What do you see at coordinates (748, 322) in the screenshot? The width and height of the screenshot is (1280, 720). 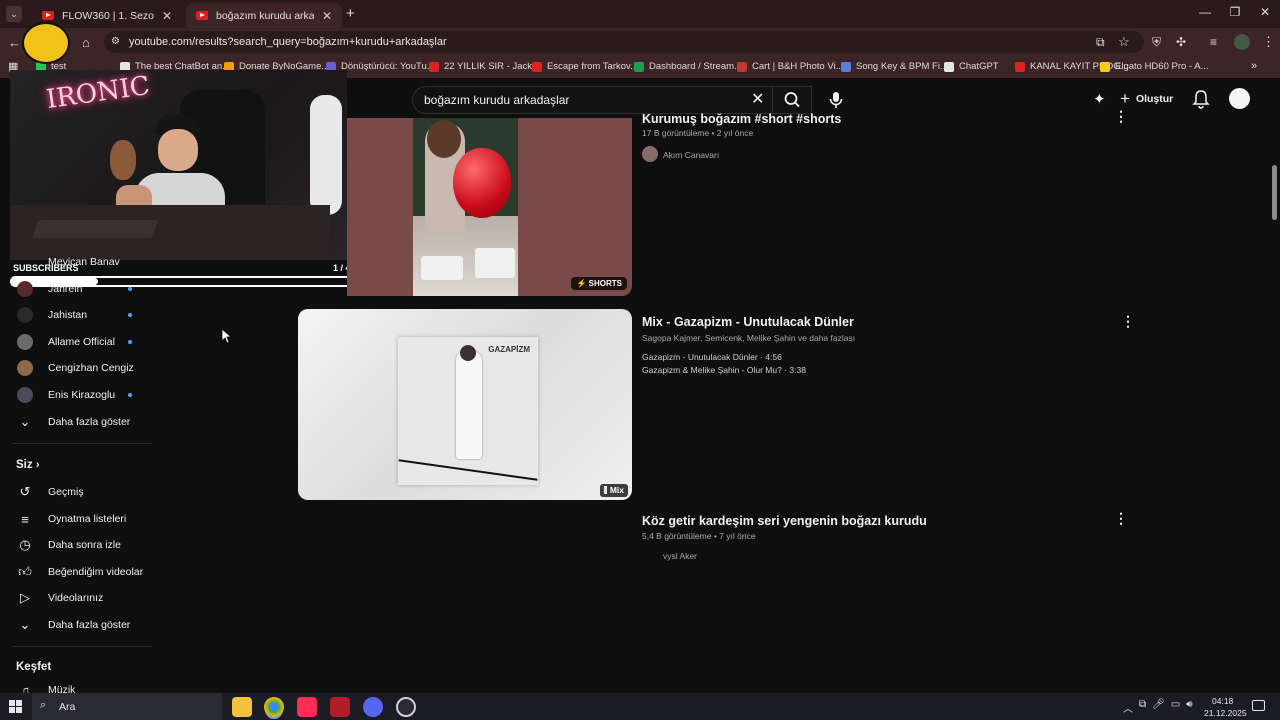 I see `video-title-mix: Mix - Gazapizm - Unutulacak Dünler` at bounding box center [748, 322].